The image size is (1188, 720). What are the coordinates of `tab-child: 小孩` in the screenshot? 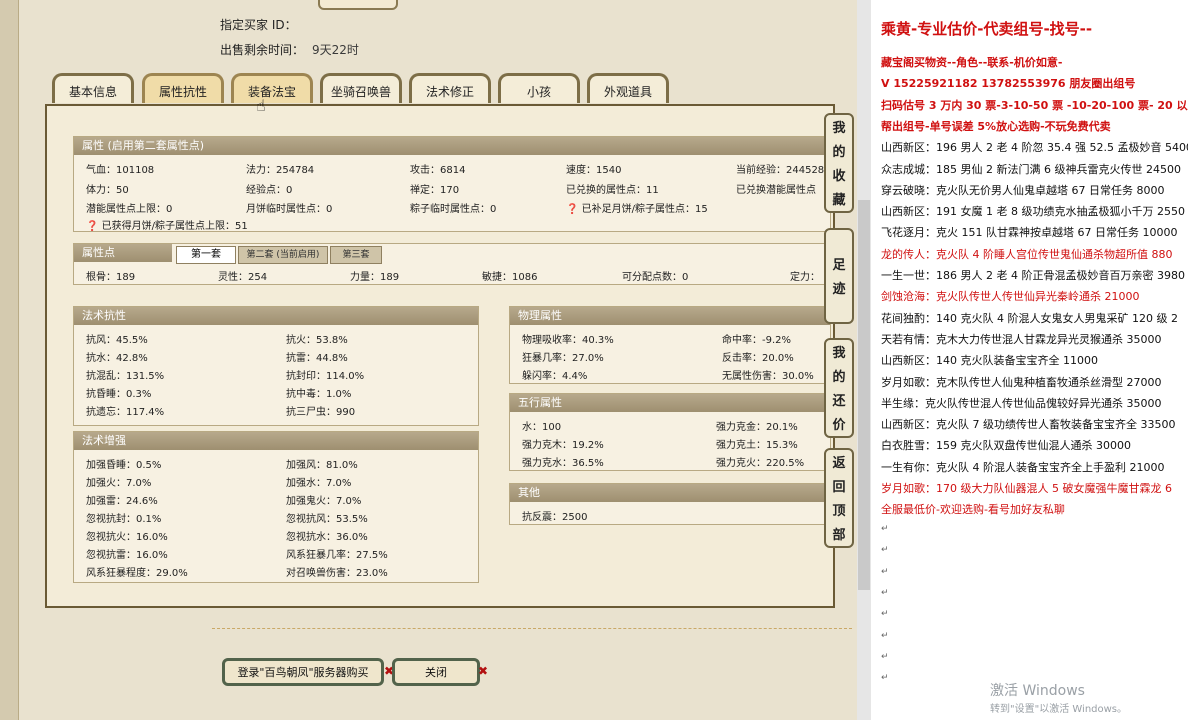 It's located at (539, 88).